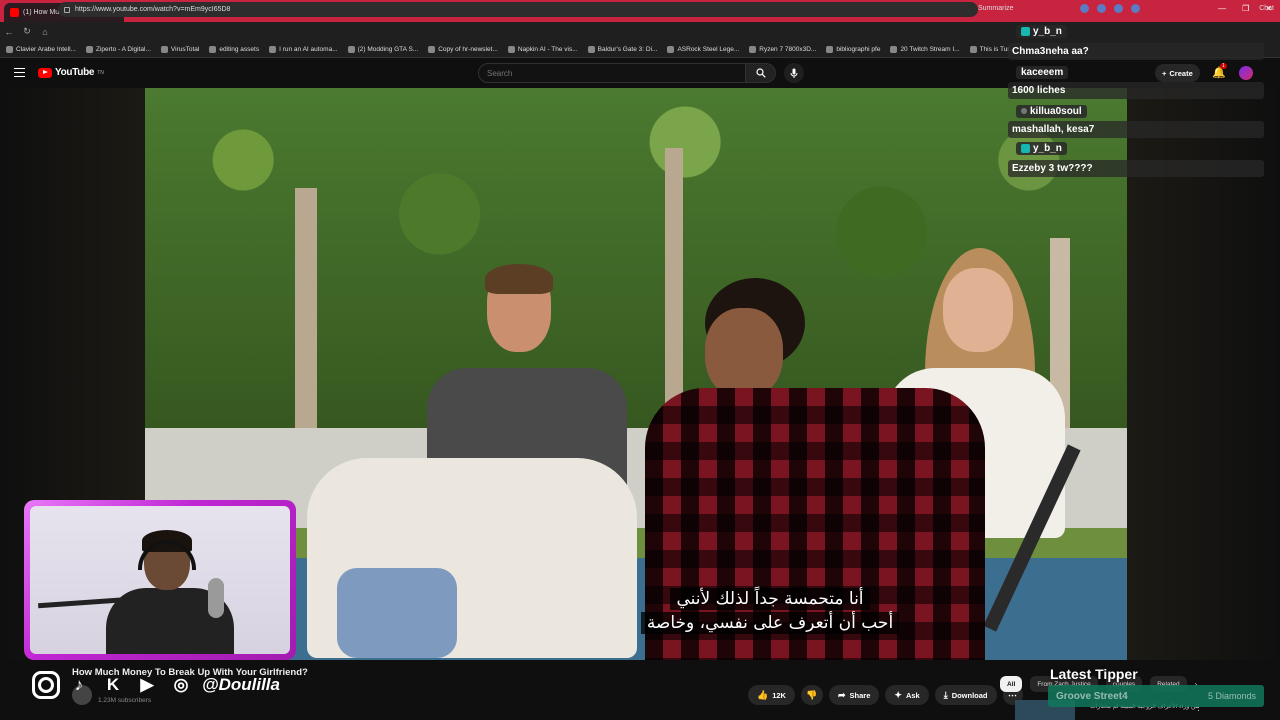  I want to click on video-actions: 👍 12K 👎 ➦ Share ✦ Ask ⤓ Download ⋯, so click(885, 695).